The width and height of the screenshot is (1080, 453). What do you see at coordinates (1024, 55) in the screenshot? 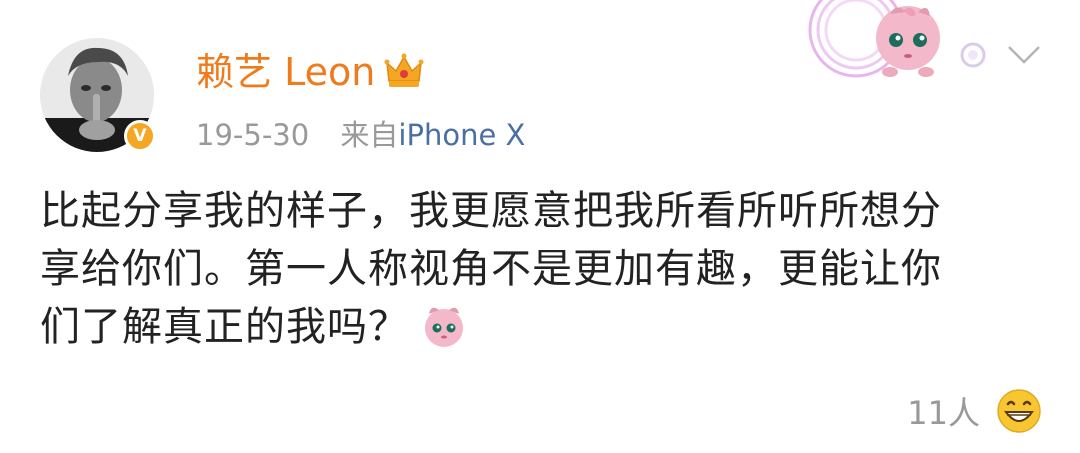
I see `chevron-down-icon` at bounding box center [1024, 55].